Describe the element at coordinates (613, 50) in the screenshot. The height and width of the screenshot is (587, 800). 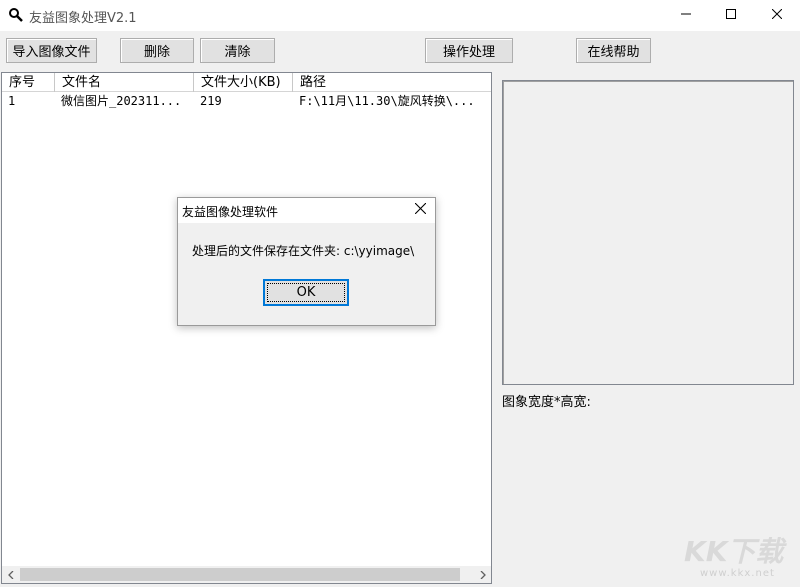
I see `online-help-button: 在线帮助` at that location.